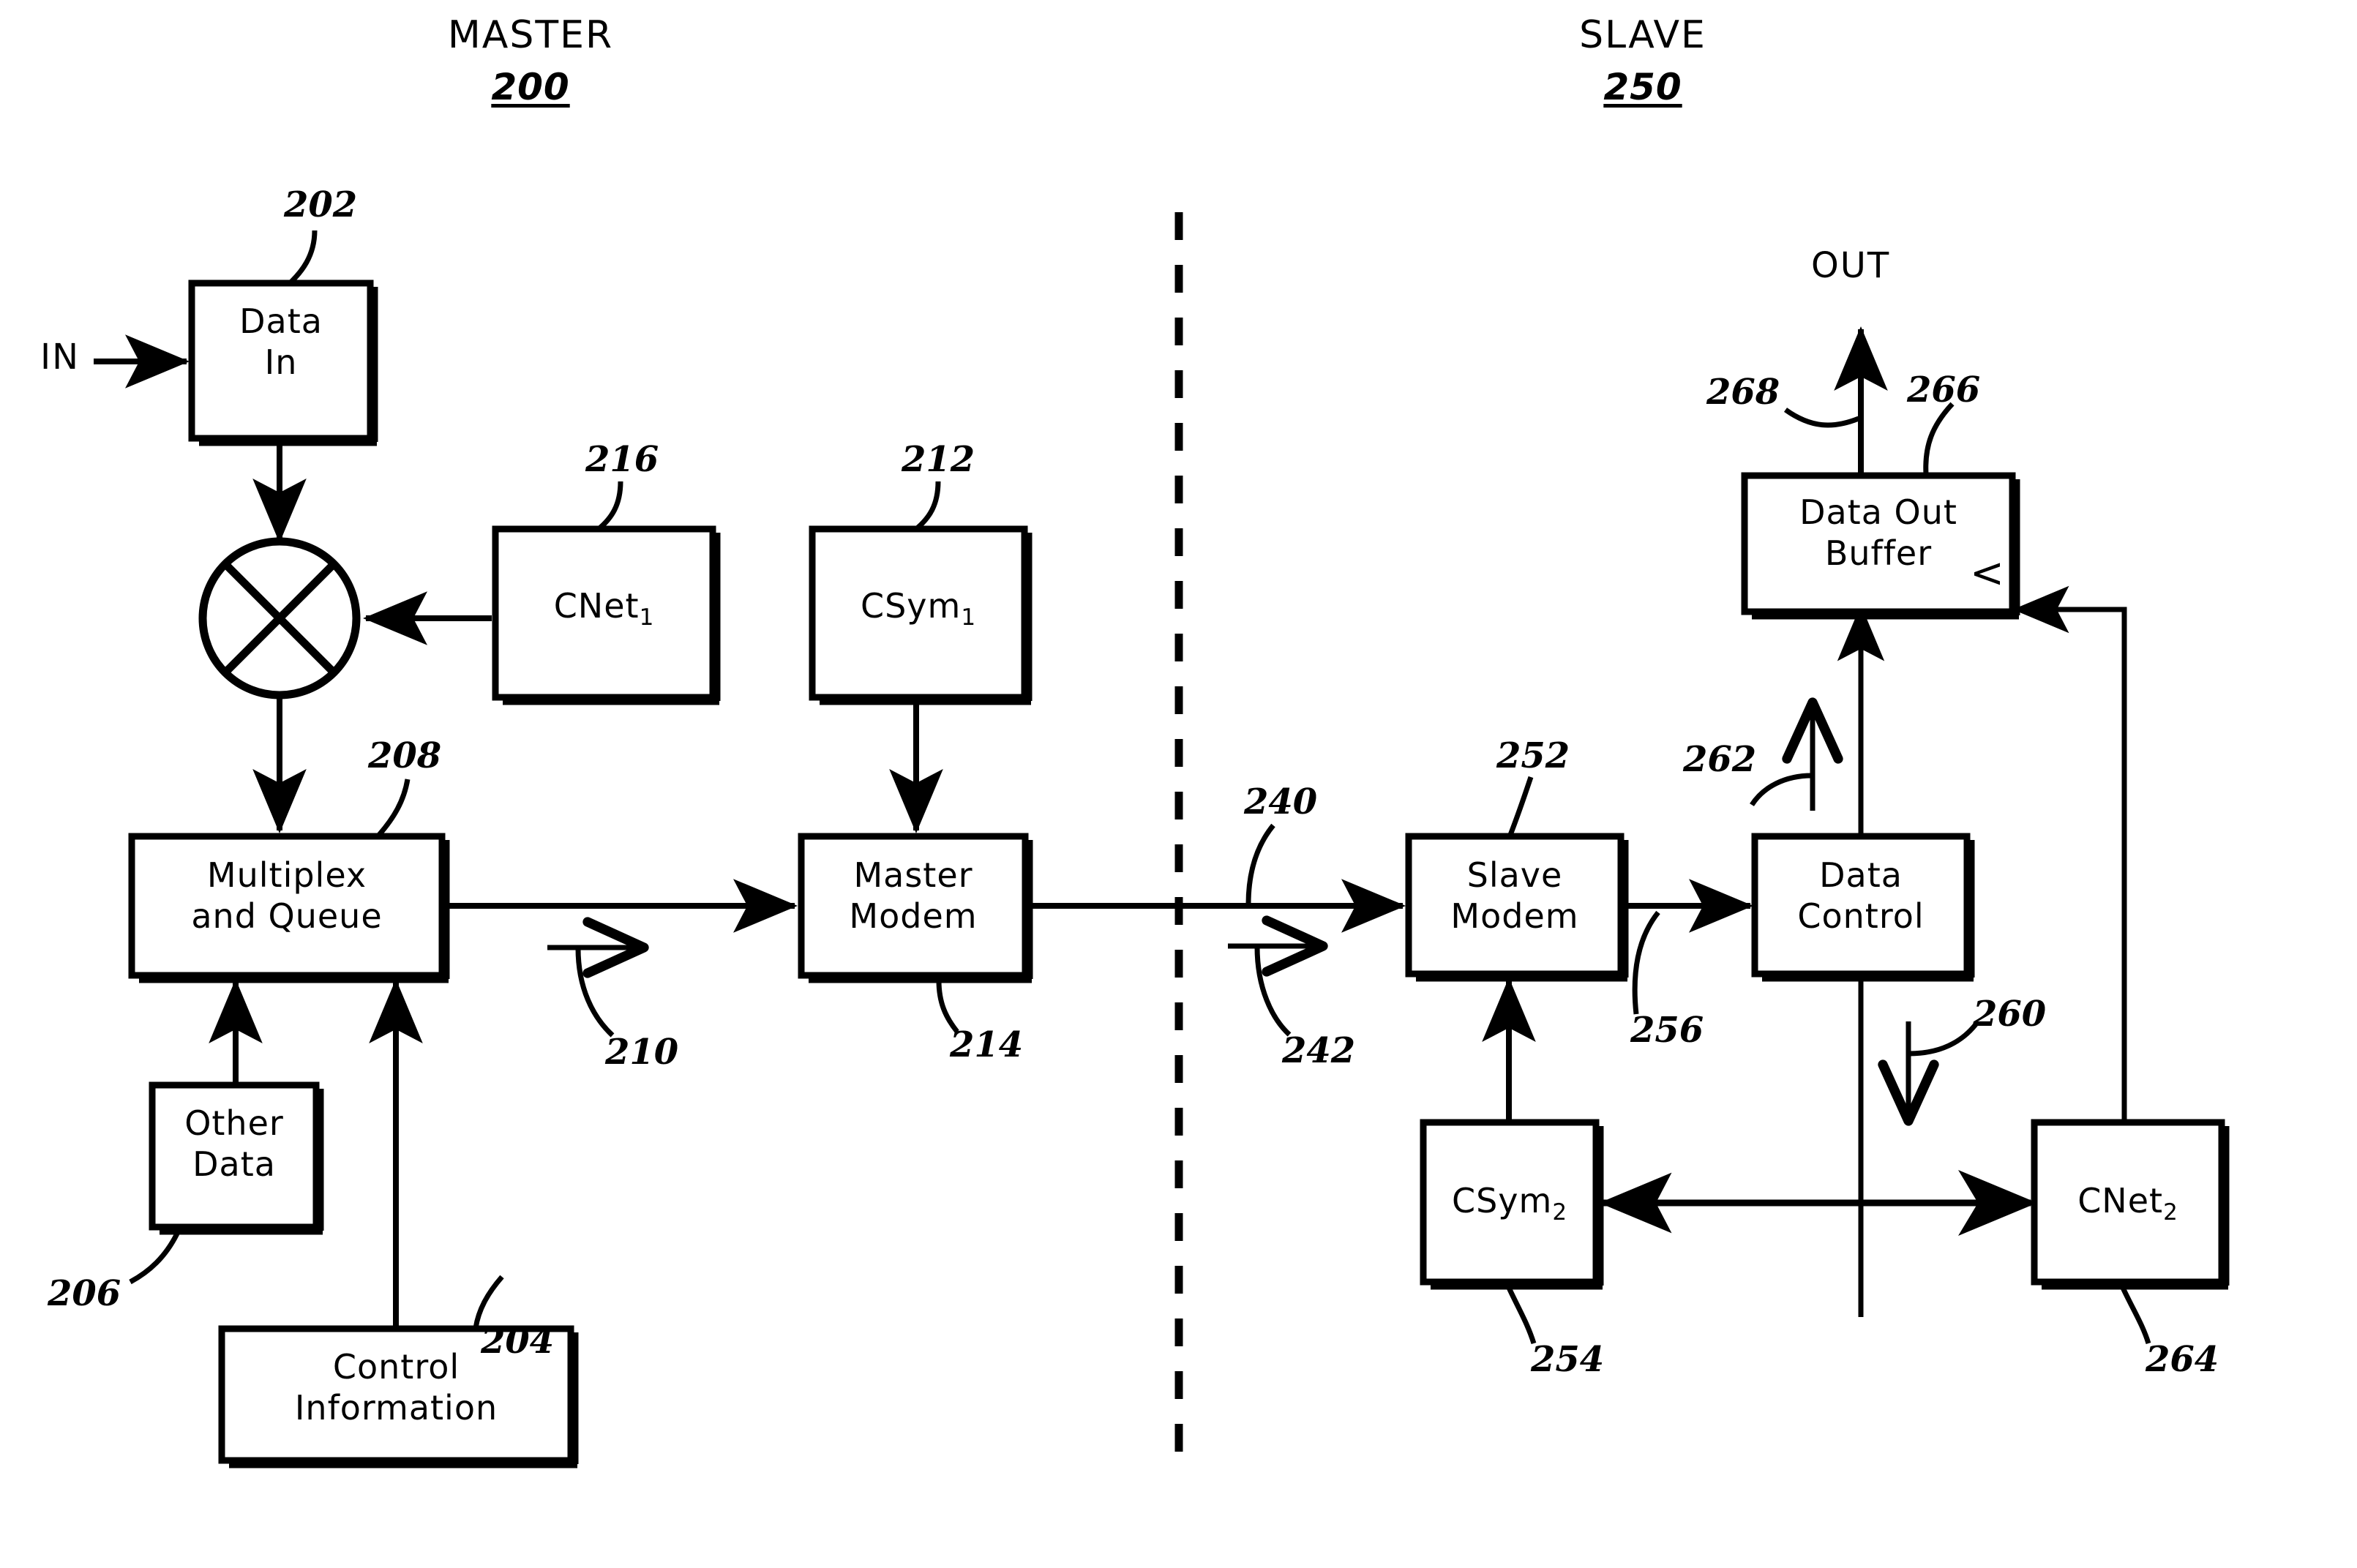 Image resolution: width=2357 pixels, height=1568 pixels. Describe the element at coordinates (1642, 87) in the screenshot. I see `section-number-slave: 250` at that location.